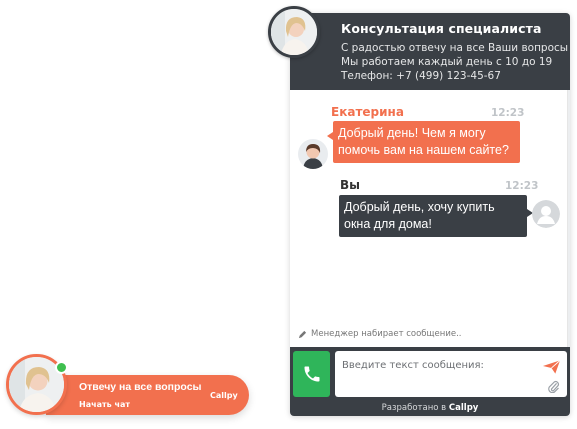 Image resolution: width=577 pixels, height=429 pixels. I want to click on call-button, so click(311, 374).